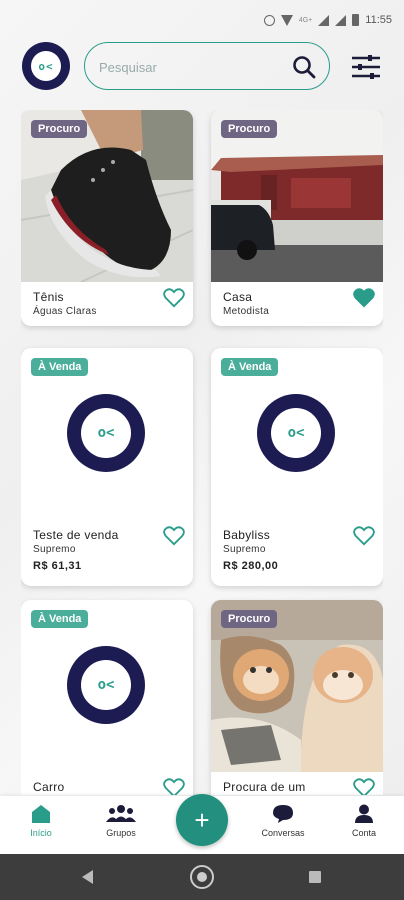 The height and width of the screenshot is (900, 404). I want to click on back-icon, so click(87, 877).